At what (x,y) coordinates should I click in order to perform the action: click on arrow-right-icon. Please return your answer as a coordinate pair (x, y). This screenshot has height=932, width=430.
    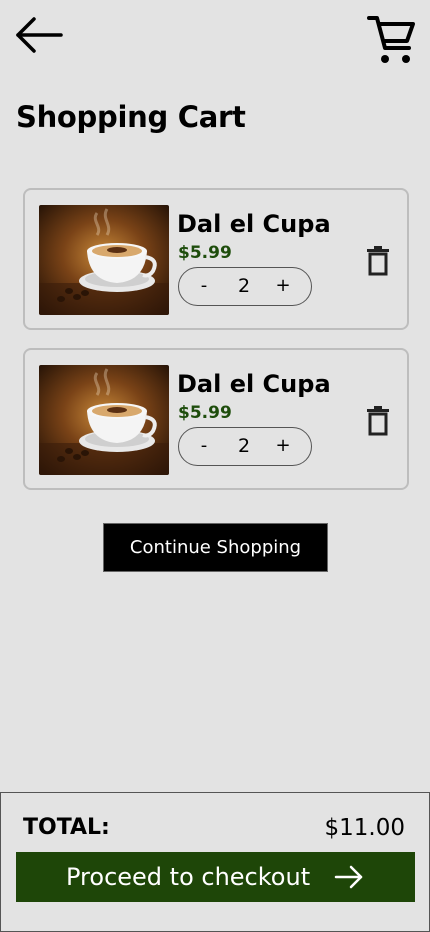
    Looking at the image, I should click on (348, 877).